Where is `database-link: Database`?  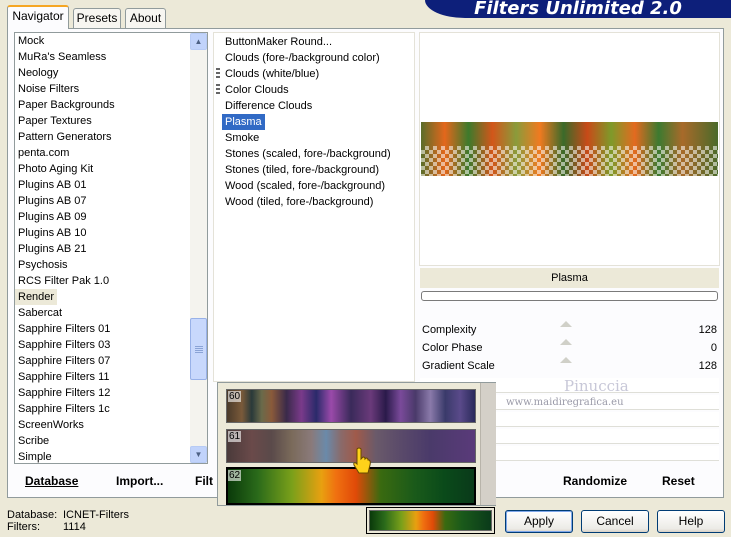
database-link: Database is located at coordinates (51, 481).